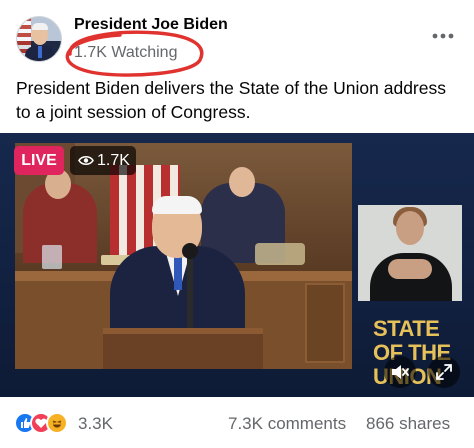 This screenshot has height=448, width=474. I want to click on viewer-count-badge: 1.7K, so click(103, 160).